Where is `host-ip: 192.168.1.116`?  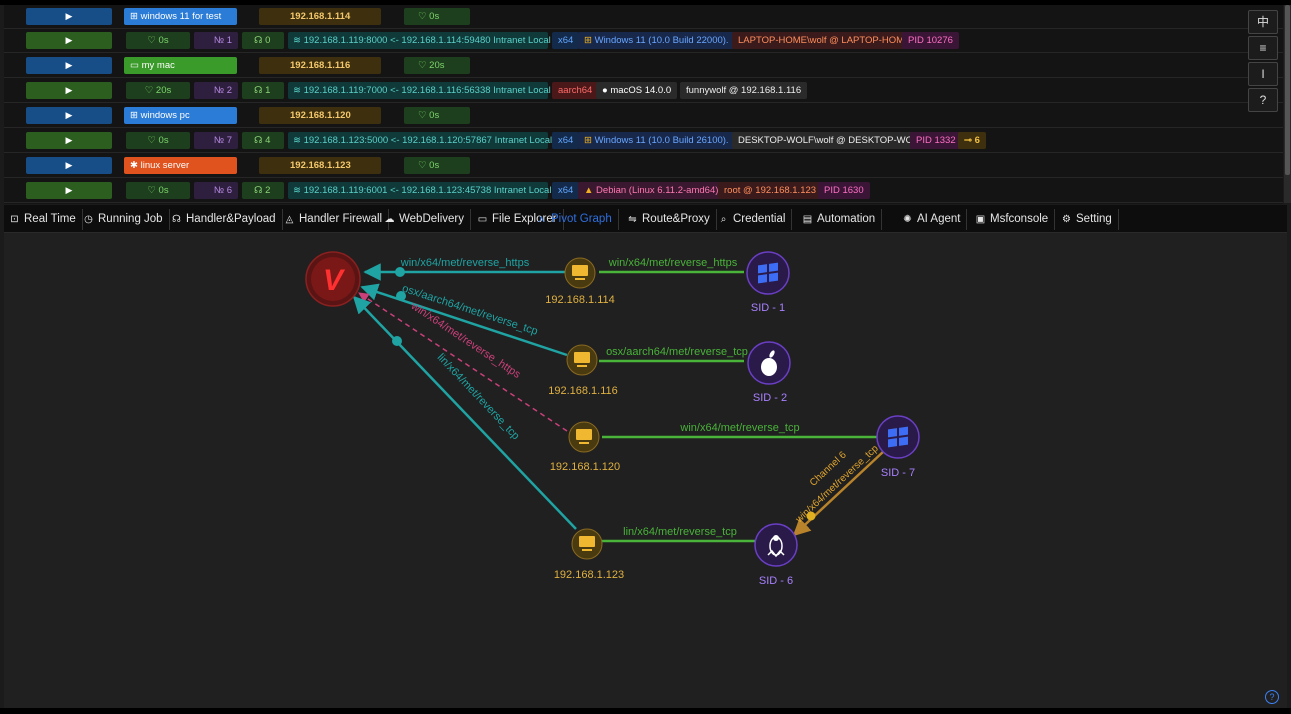
host-ip: 192.168.1.116 is located at coordinates (320, 65).